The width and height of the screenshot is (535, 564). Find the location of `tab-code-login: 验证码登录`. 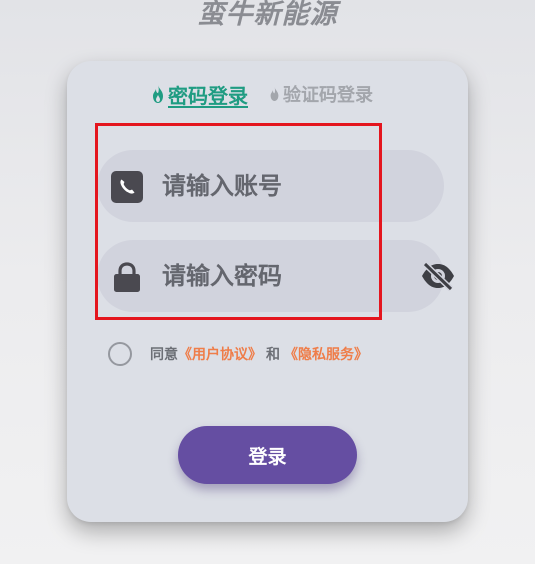

tab-code-login: 验证码登录 is located at coordinates (321, 94).